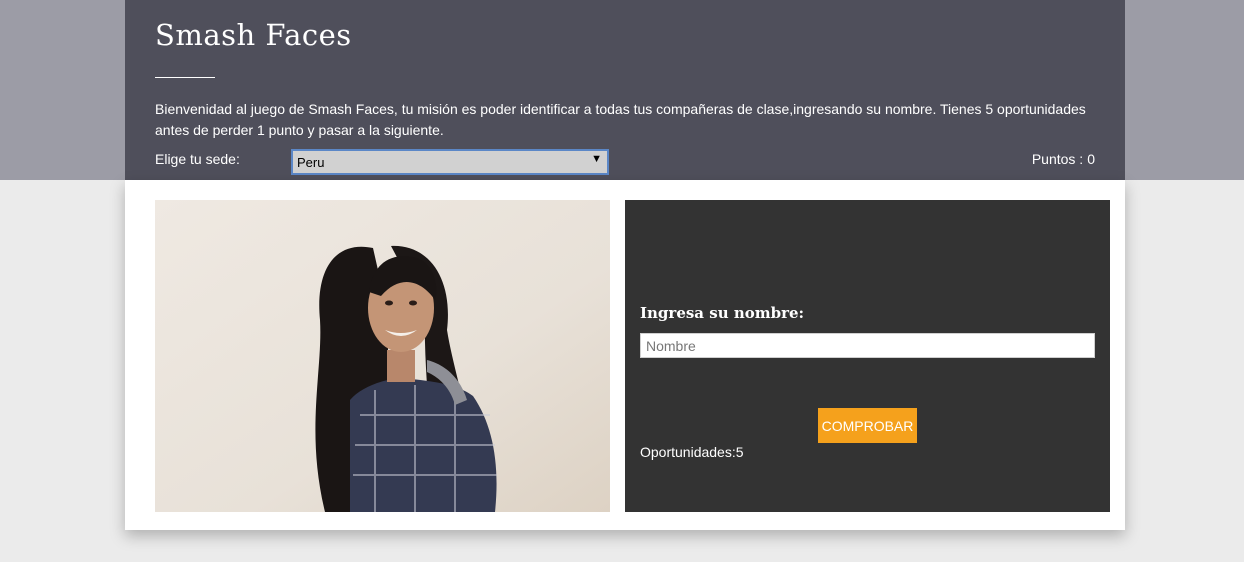 This screenshot has width=1244, height=562. Describe the element at coordinates (1057, 159) in the screenshot. I see `points-label: Puntos :` at that location.